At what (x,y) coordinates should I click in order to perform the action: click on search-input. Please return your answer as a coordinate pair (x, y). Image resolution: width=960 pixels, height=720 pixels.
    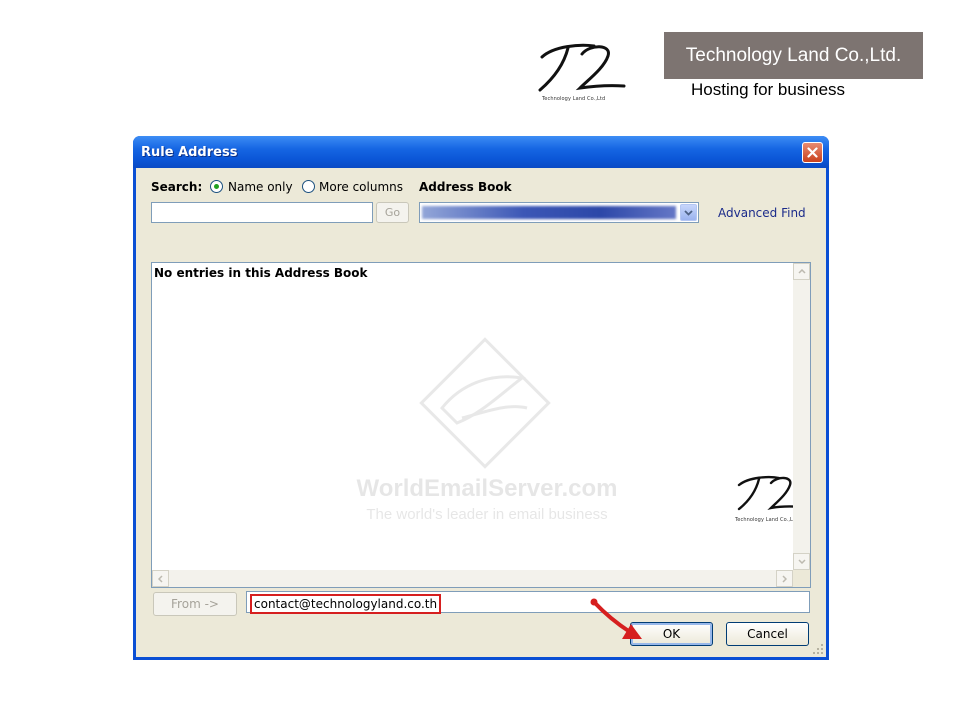
    Looking at the image, I should click on (262, 212).